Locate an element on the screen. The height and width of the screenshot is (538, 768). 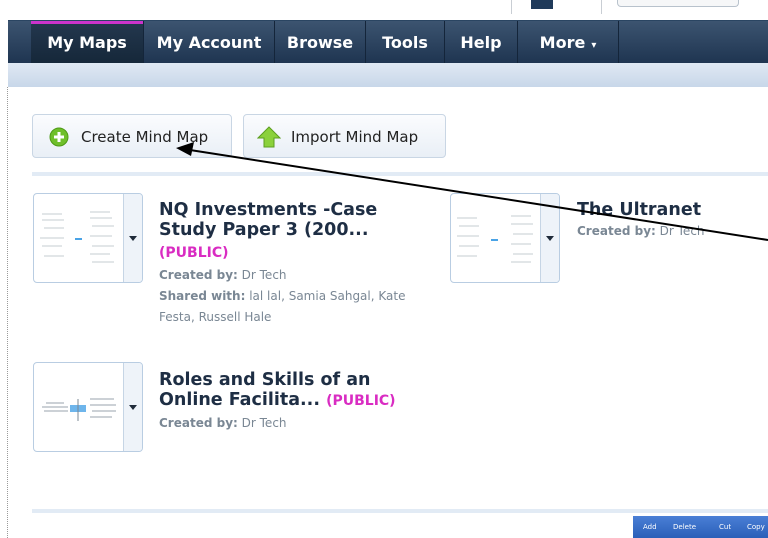
nav-browse: Browse is located at coordinates (320, 42).